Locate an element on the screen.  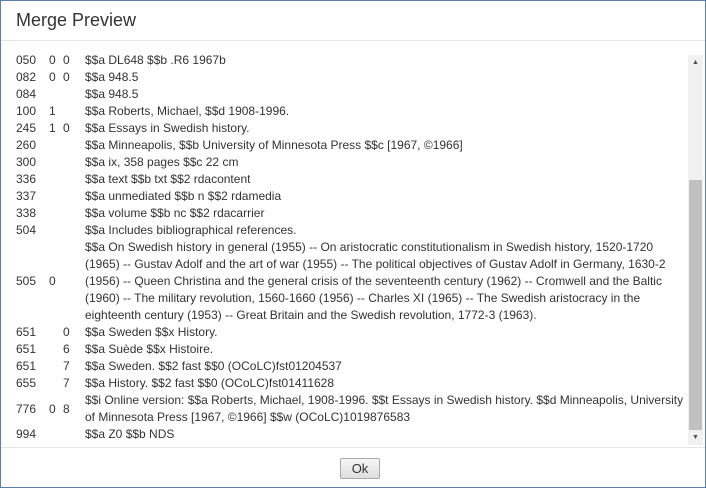
marc-field-row: 082 0 0 $$a 948.5 is located at coordinates (352, 77).